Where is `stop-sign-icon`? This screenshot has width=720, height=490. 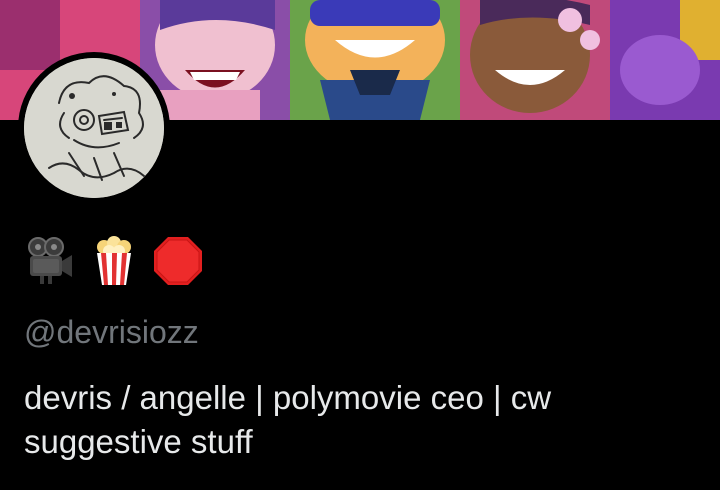 stop-sign-icon is located at coordinates (178, 261).